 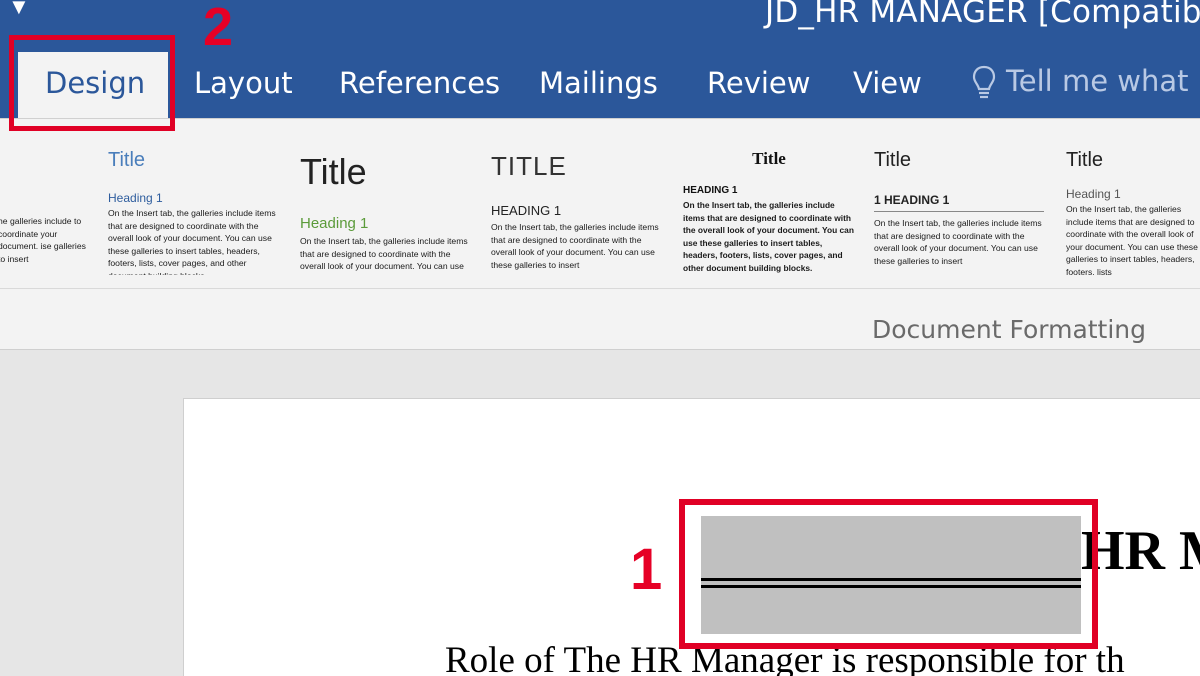 I want to click on annotation-highlight-box-design-tab, so click(x=92, y=83).